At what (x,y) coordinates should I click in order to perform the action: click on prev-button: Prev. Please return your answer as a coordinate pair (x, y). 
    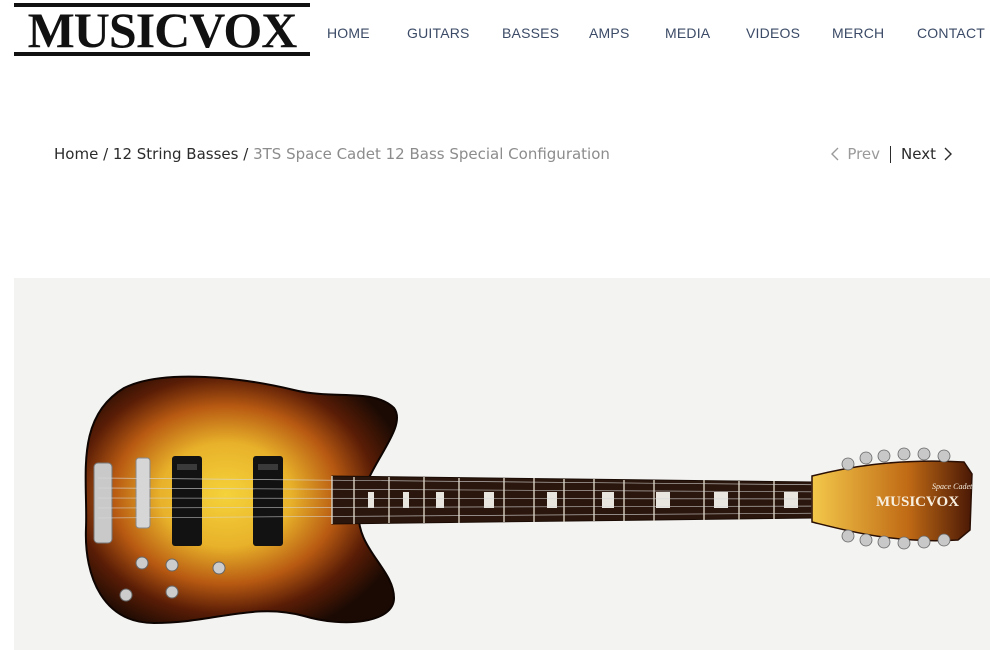
    Looking at the image, I should click on (855, 154).